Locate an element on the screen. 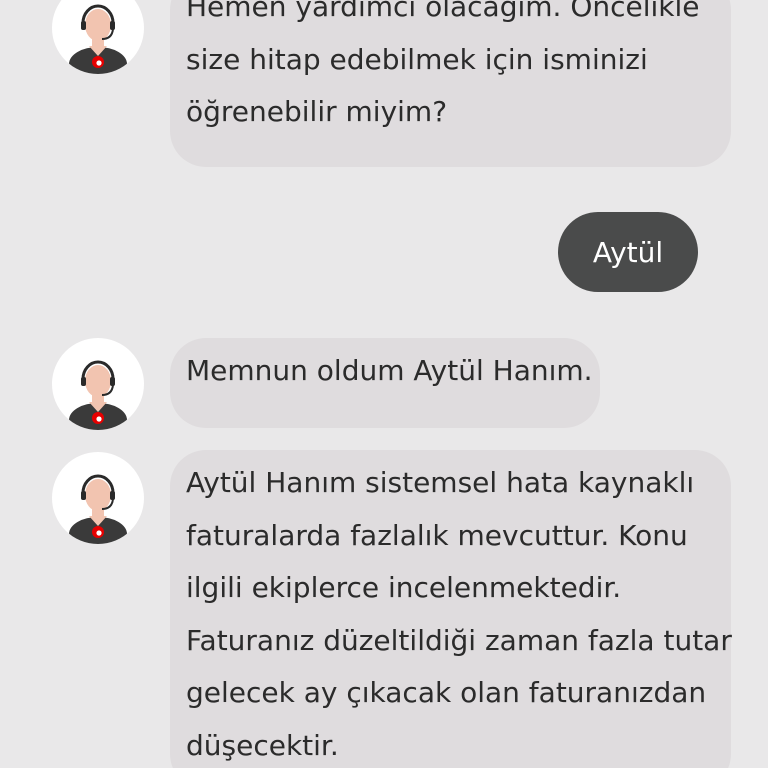 The width and height of the screenshot is (768, 768). message-line: faturalarda fazlalık mevcuttur. Konu is located at coordinates (437, 535).